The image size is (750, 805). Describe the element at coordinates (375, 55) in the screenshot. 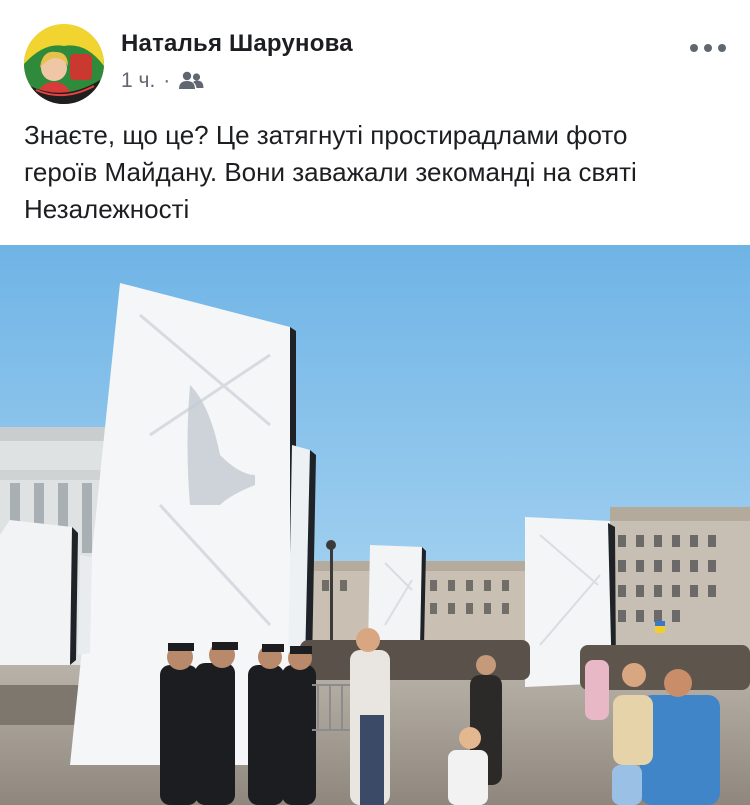

I see `post-header: Наталья Шарунова 1 ч. ·` at that location.